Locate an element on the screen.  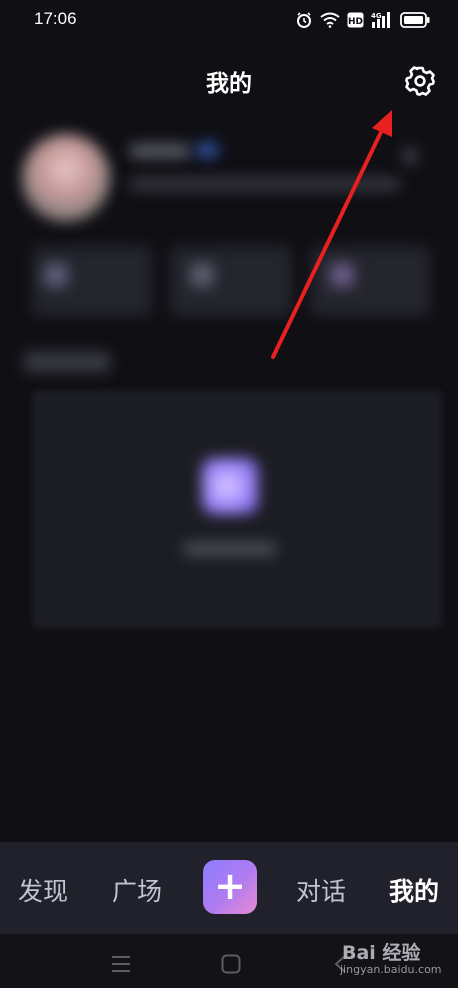
bio-placeholder is located at coordinates (265, 184).